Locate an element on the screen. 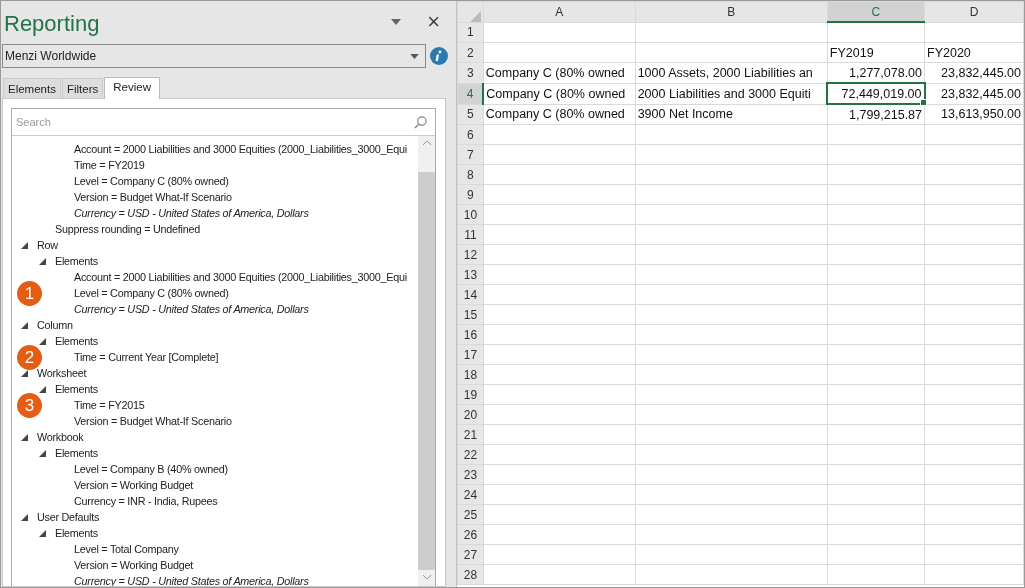 Image resolution: width=1025 pixels, height=588 pixels. row-header: 12 is located at coordinates (470, 254).